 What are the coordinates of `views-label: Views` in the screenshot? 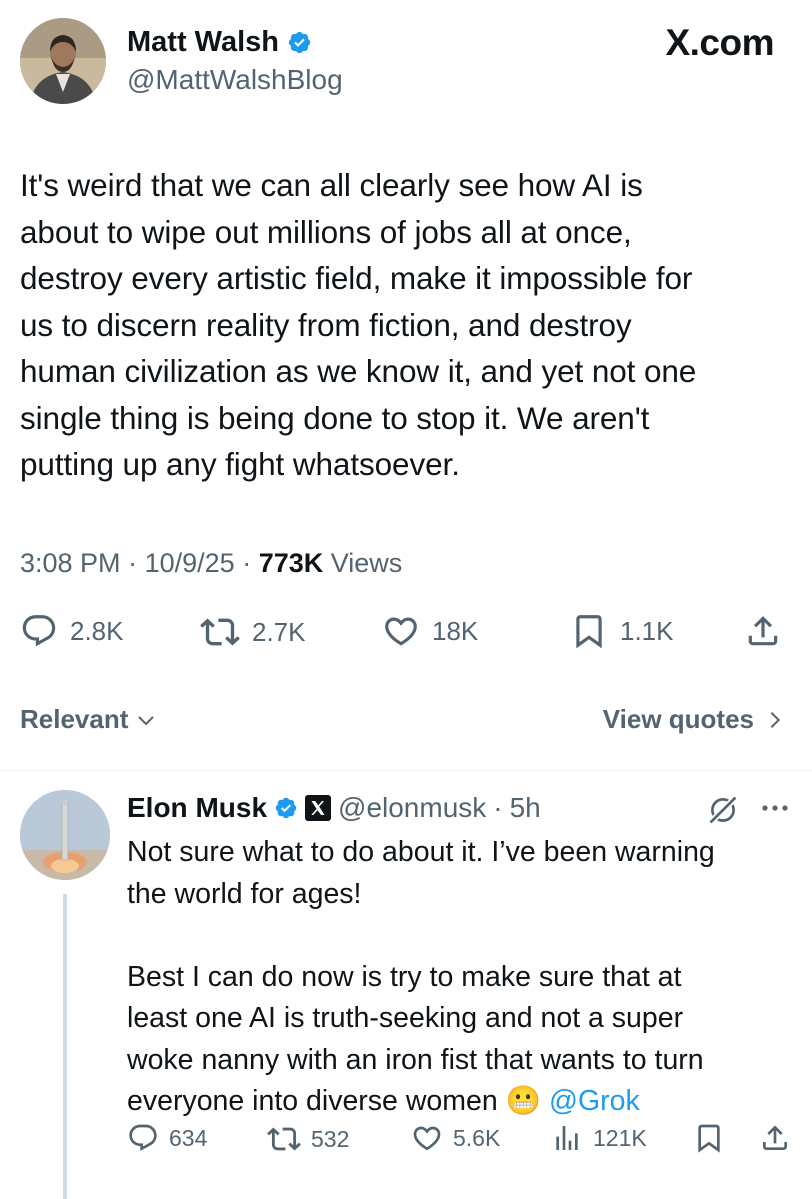 It's located at (366, 563).